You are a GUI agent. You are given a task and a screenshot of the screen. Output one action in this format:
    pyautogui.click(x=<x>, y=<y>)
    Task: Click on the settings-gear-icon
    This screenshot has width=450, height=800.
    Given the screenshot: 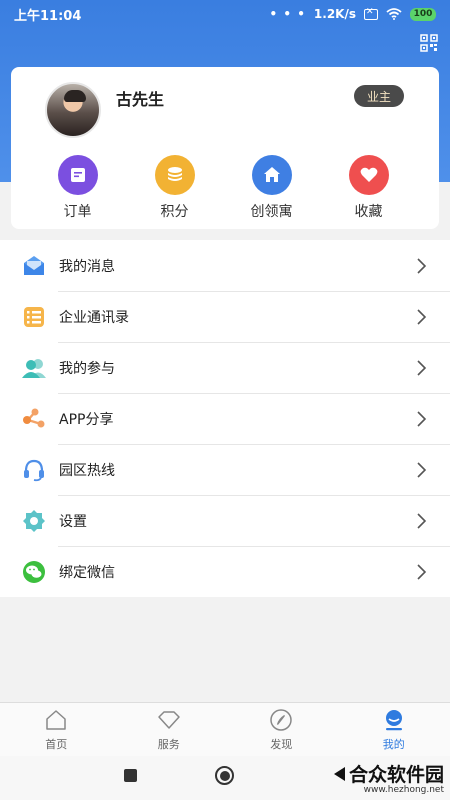 What is the action you would take?
    pyautogui.click(x=34, y=521)
    